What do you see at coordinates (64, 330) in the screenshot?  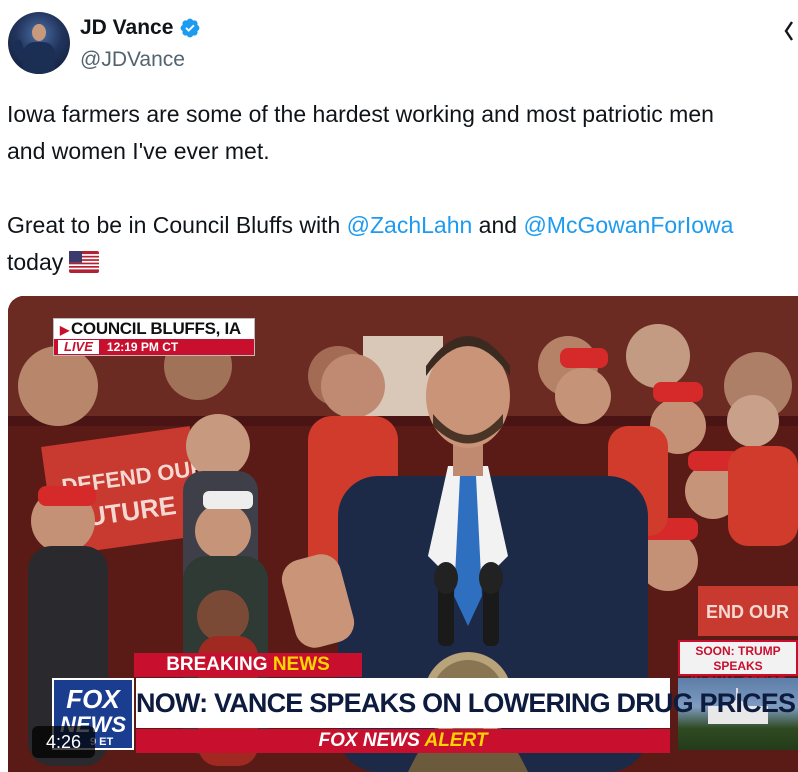 I see `play-triangle-icon: ▶` at bounding box center [64, 330].